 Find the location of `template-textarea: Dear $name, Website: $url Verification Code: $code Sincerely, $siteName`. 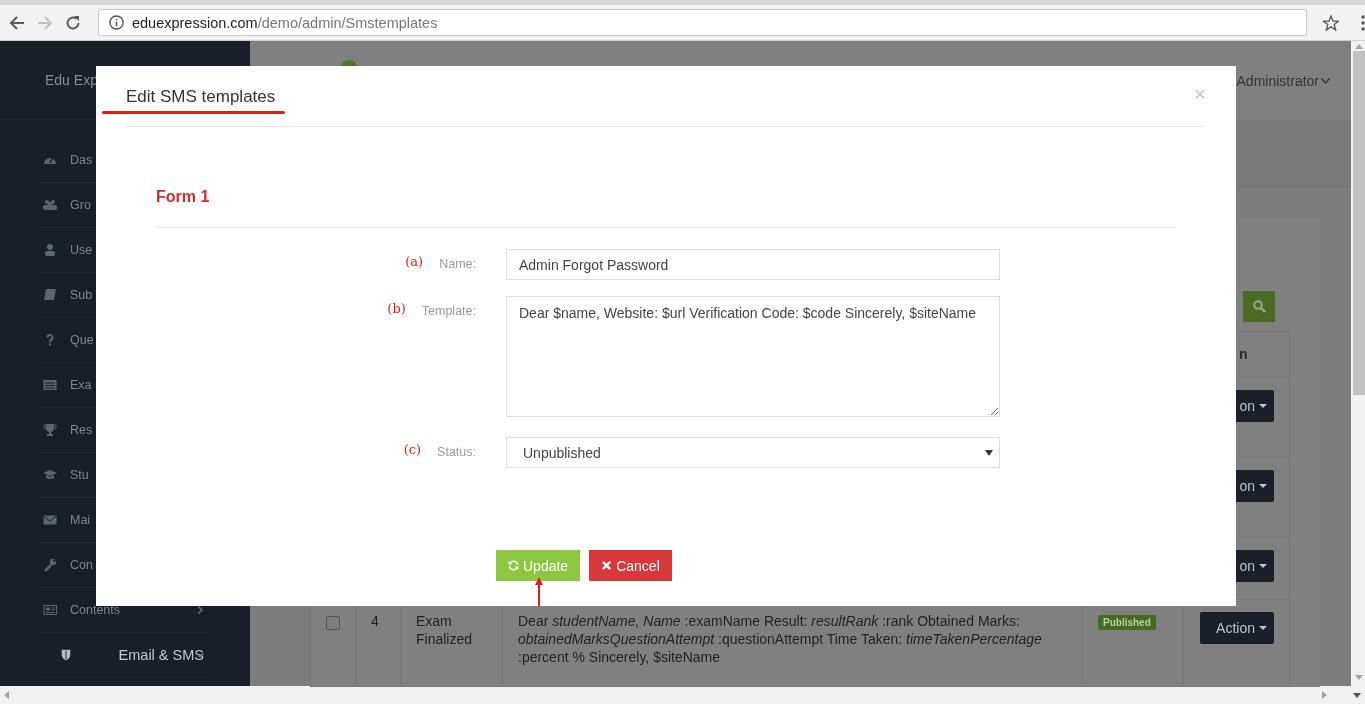

template-textarea: Dear $name, Website: $url Verification Code: $code Sincerely, $siteName is located at coordinates (753, 356).